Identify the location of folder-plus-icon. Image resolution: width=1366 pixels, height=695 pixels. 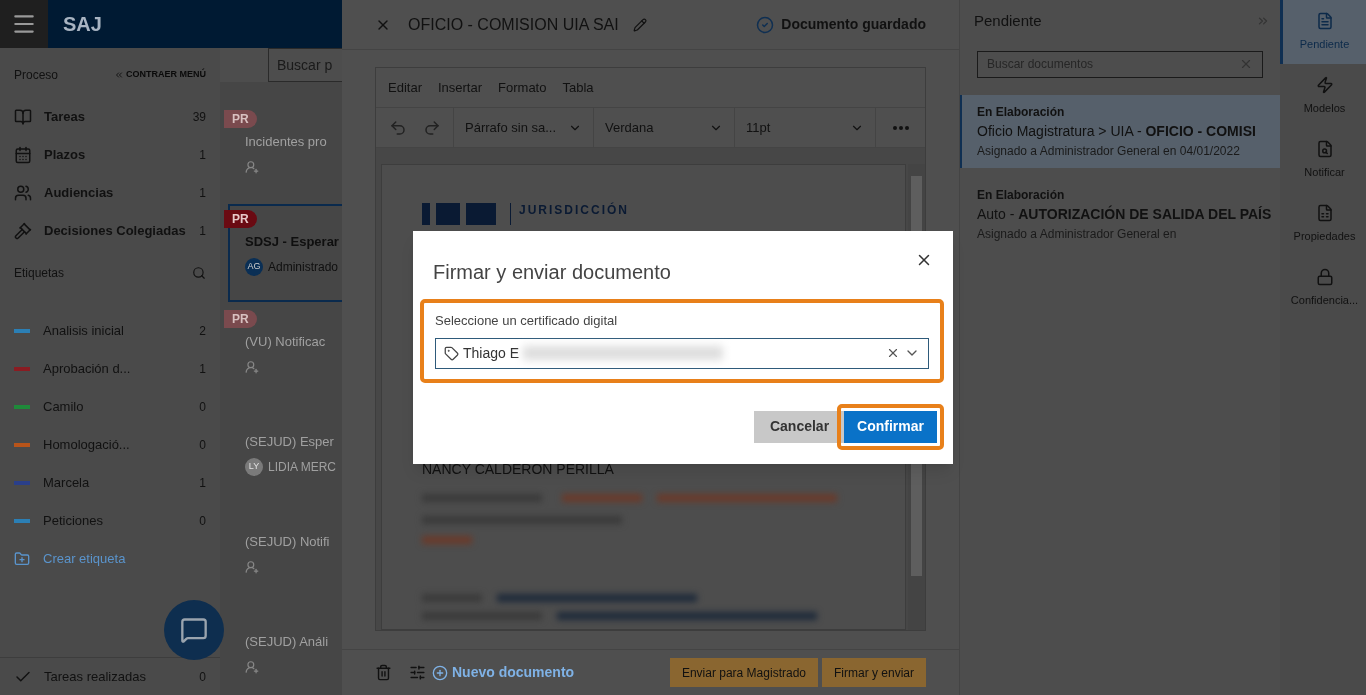
(22, 559).